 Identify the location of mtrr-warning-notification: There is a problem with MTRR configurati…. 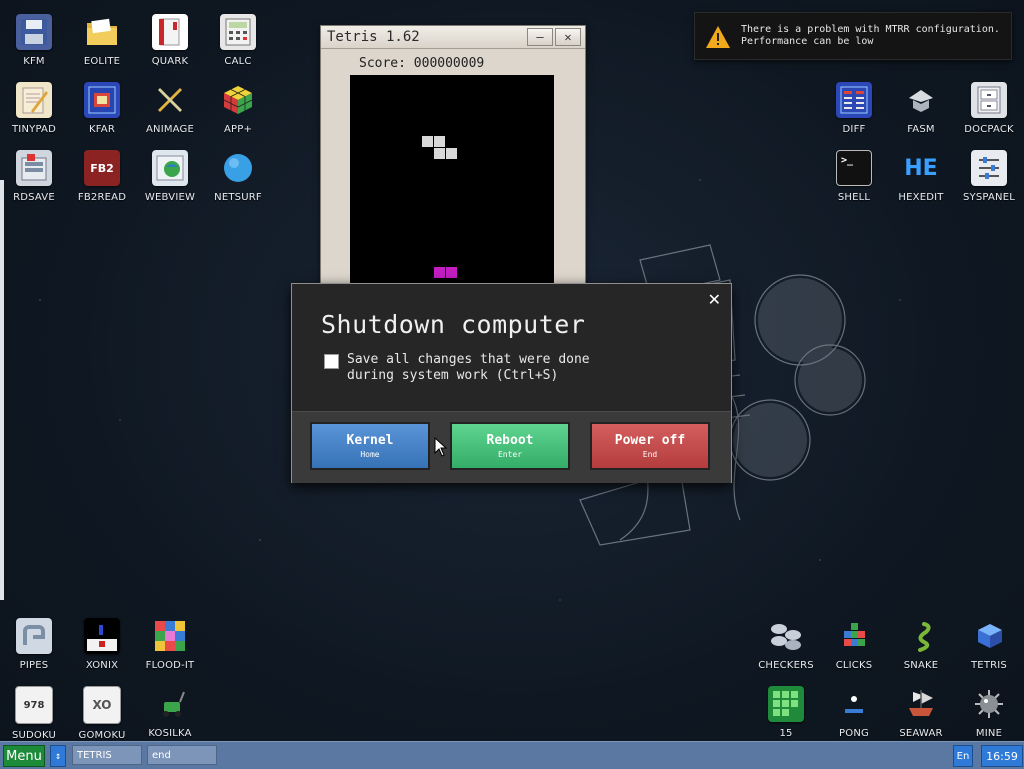
(853, 36).